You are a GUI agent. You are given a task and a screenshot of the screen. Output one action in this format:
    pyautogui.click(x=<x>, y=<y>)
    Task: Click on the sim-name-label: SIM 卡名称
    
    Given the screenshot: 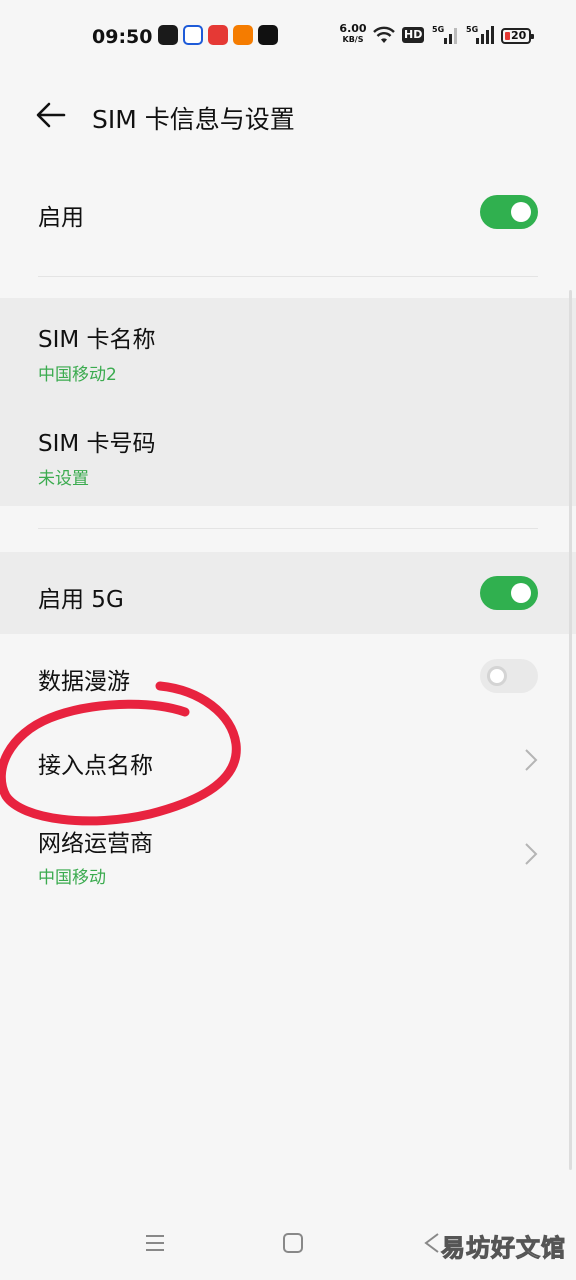 What is the action you would take?
    pyautogui.click(x=97, y=340)
    